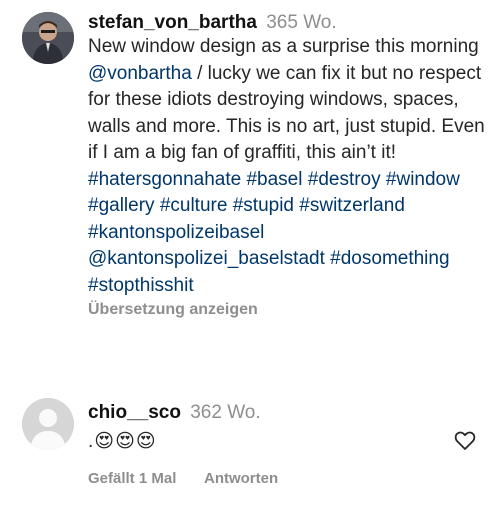 This screenshot has height=524, width=500. I want to click on comment-time: 362 Wo., so click(225, 412).